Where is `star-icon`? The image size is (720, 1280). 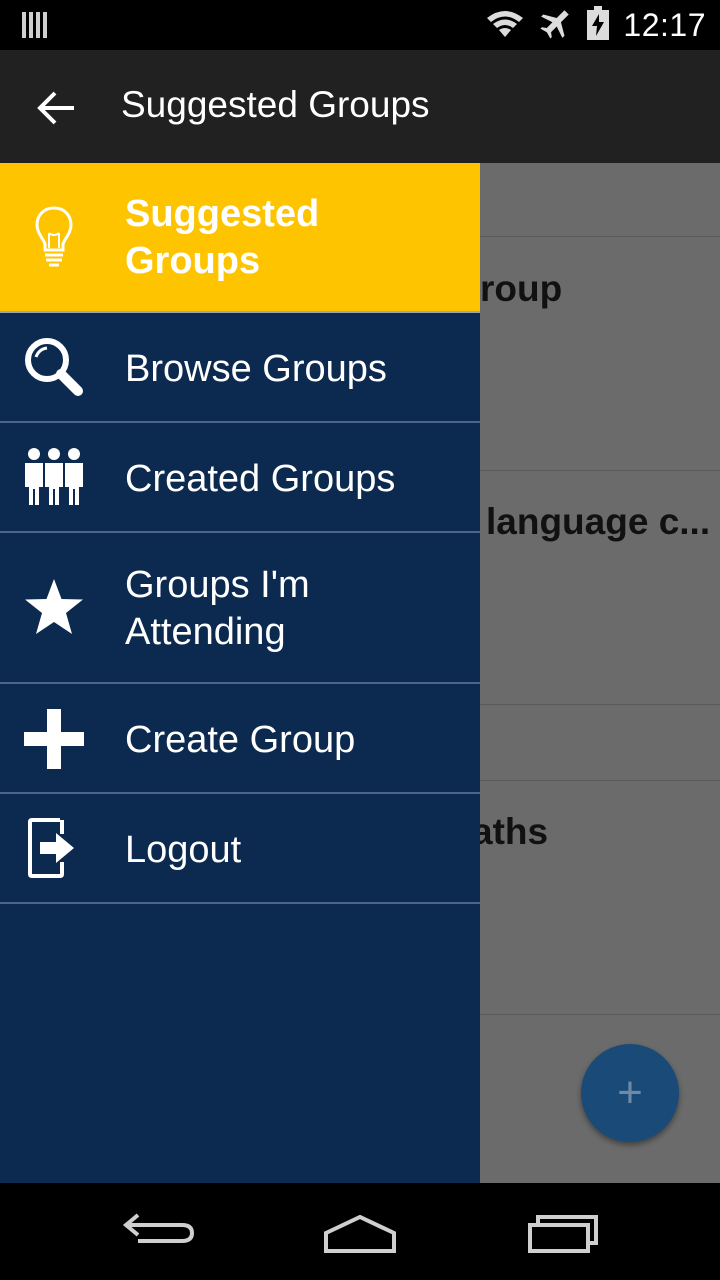 star-icon is located at coordinates (54, 607).